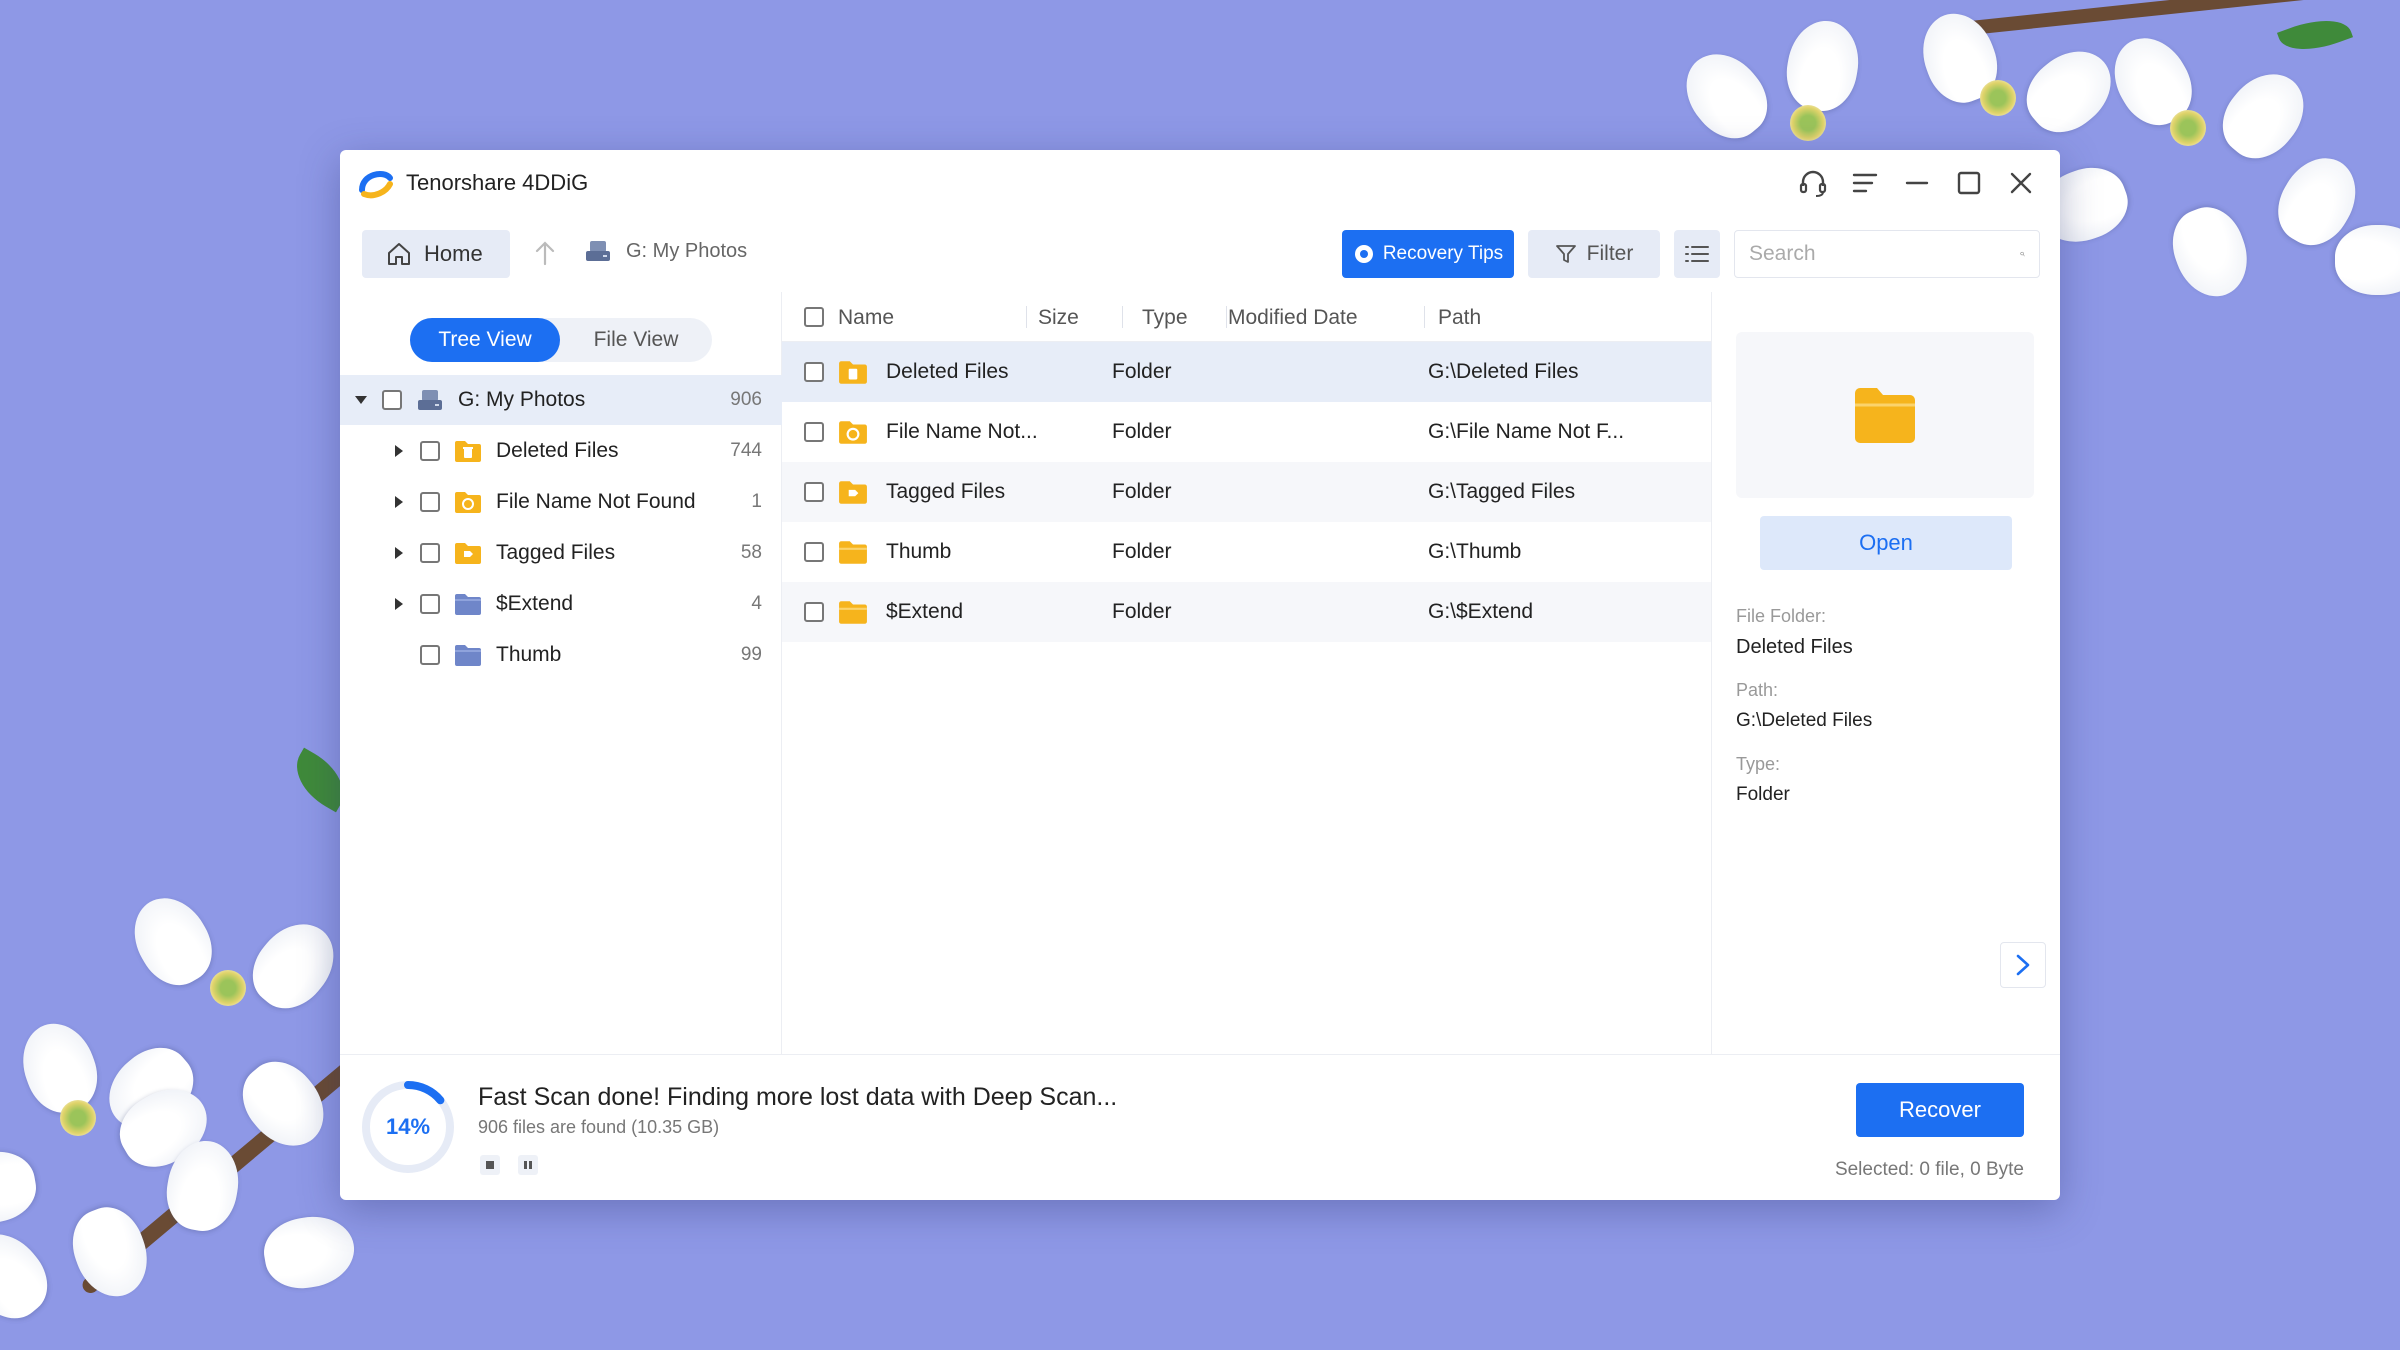 The image size is (2400, 1350). What do you see at coordinates (408, 1126) in the screenshot?
I see `progress-percent: 14%` at bounding box center [408, 1126].